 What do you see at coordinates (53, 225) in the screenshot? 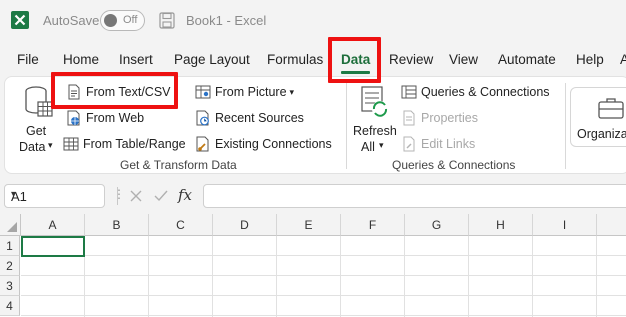
I see `column-header-a: A` at bounding box center [53, 225].